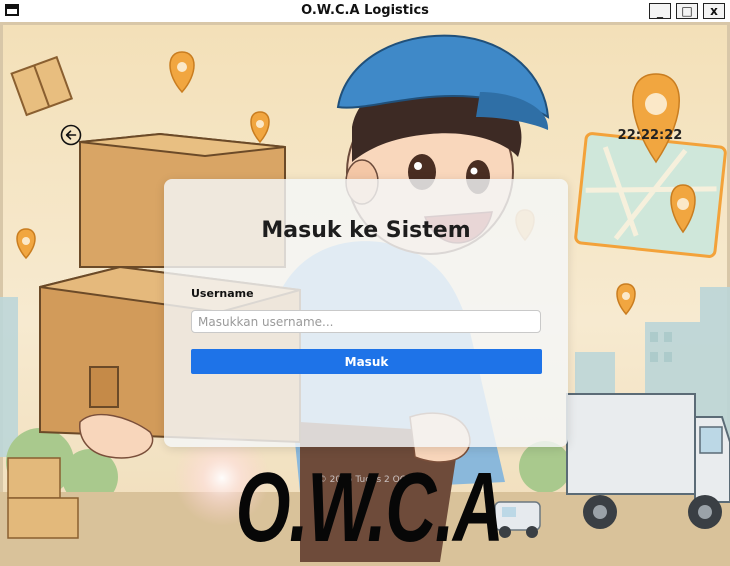  I want to click on brand-logo: O.W.C.A, so click(369, 507).